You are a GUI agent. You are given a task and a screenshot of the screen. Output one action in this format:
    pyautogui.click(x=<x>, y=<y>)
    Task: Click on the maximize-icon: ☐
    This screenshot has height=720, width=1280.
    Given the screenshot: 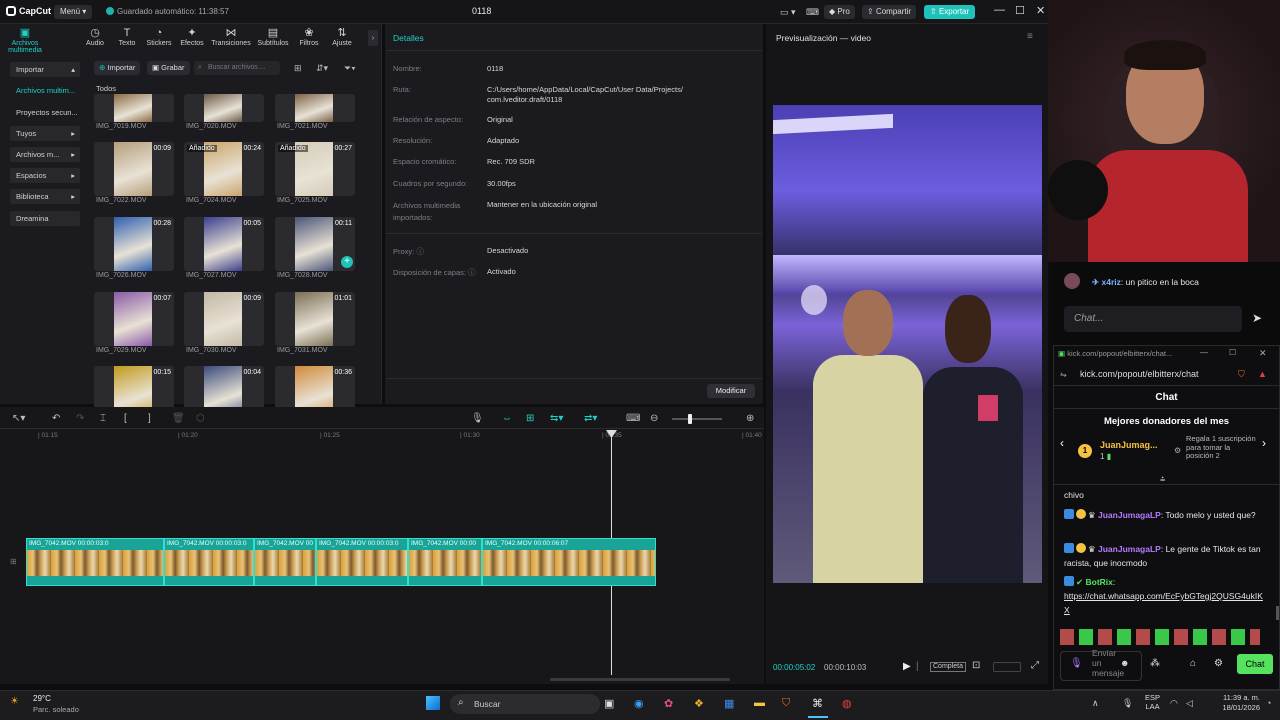 What is the action you would take?
    pyautogui.click(x=1020, y=10)
    